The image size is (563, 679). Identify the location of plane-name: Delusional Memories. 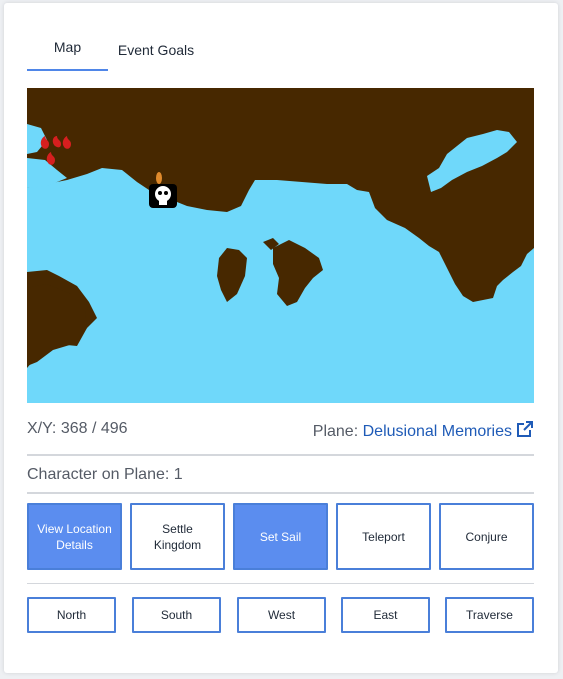
(437, 431).